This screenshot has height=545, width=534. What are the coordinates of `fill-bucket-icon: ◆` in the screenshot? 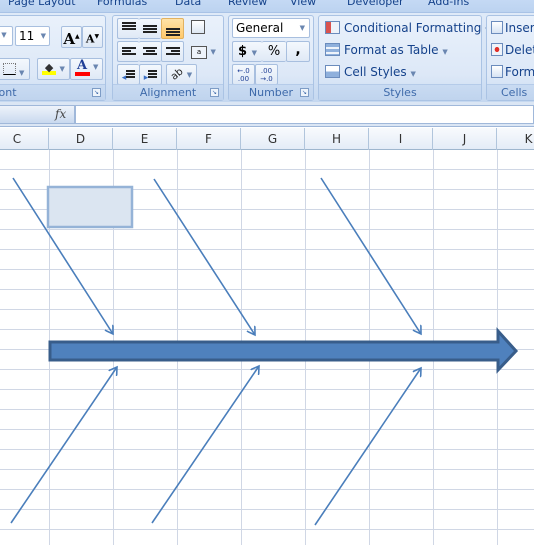 It's located at (49, 68).